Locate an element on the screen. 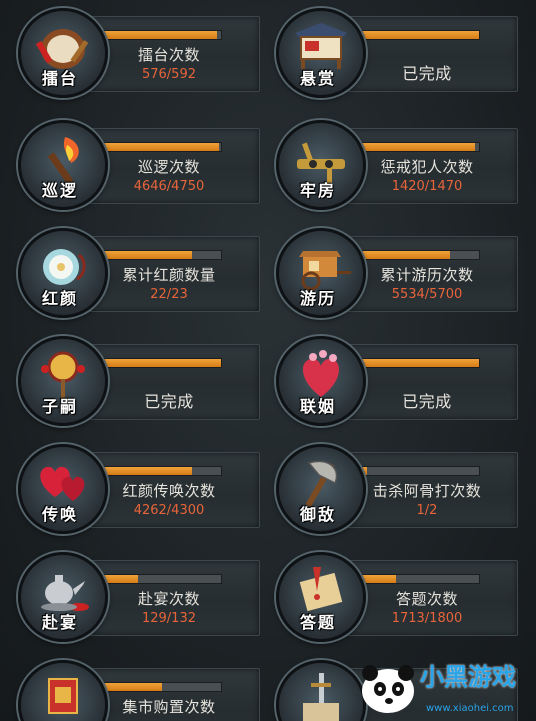 This screenshot has width=536, height=721. task-title: 击杀阿骨打次数 is located at coordinates (427, 491).